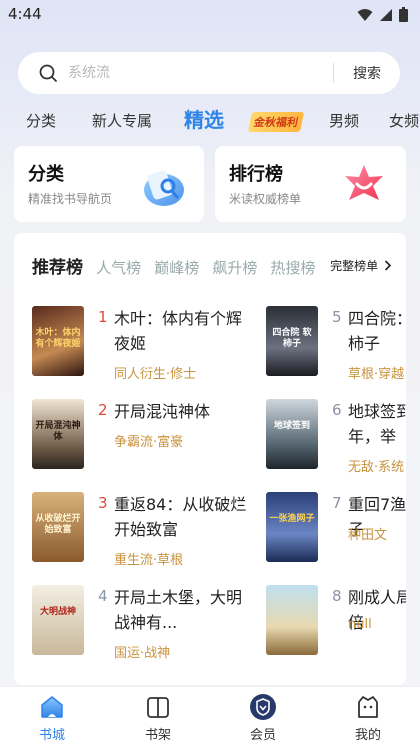 The image size is (420, 746). What do you see at coordinates (376, 374) in the screenshot?
I see `book-tags: 草根·穿越` at bounding box center [376, 374].